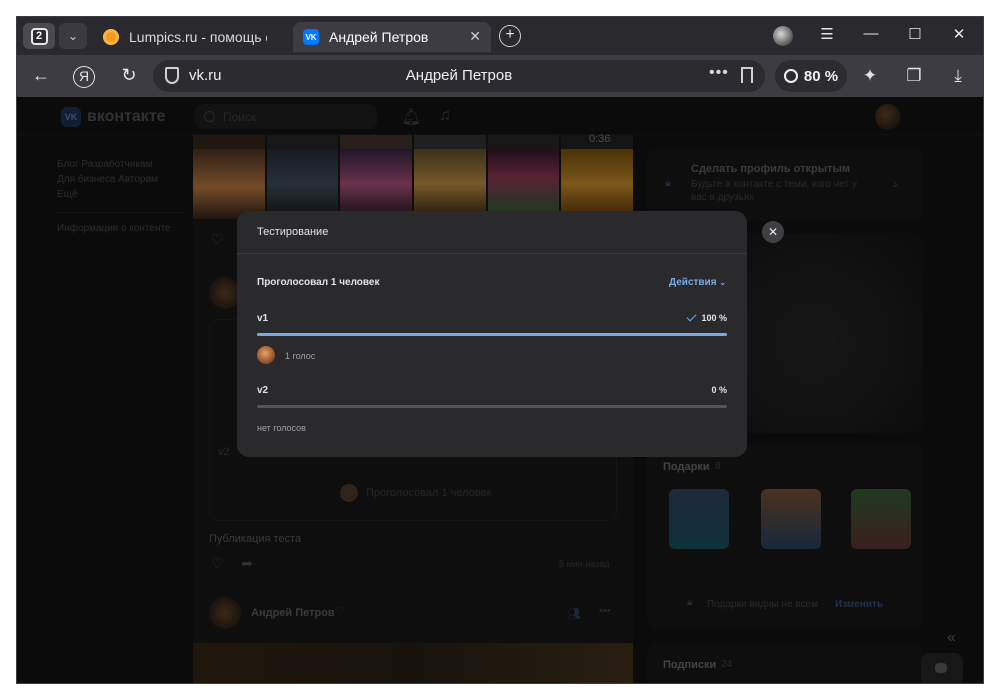 The width and height of the screenshot is (1000, 700). What do you see at coordinates (300, 356) in the screenshot?
I see `poll-option-v1-votes: 1 голос` at bounding box center [300, 356].